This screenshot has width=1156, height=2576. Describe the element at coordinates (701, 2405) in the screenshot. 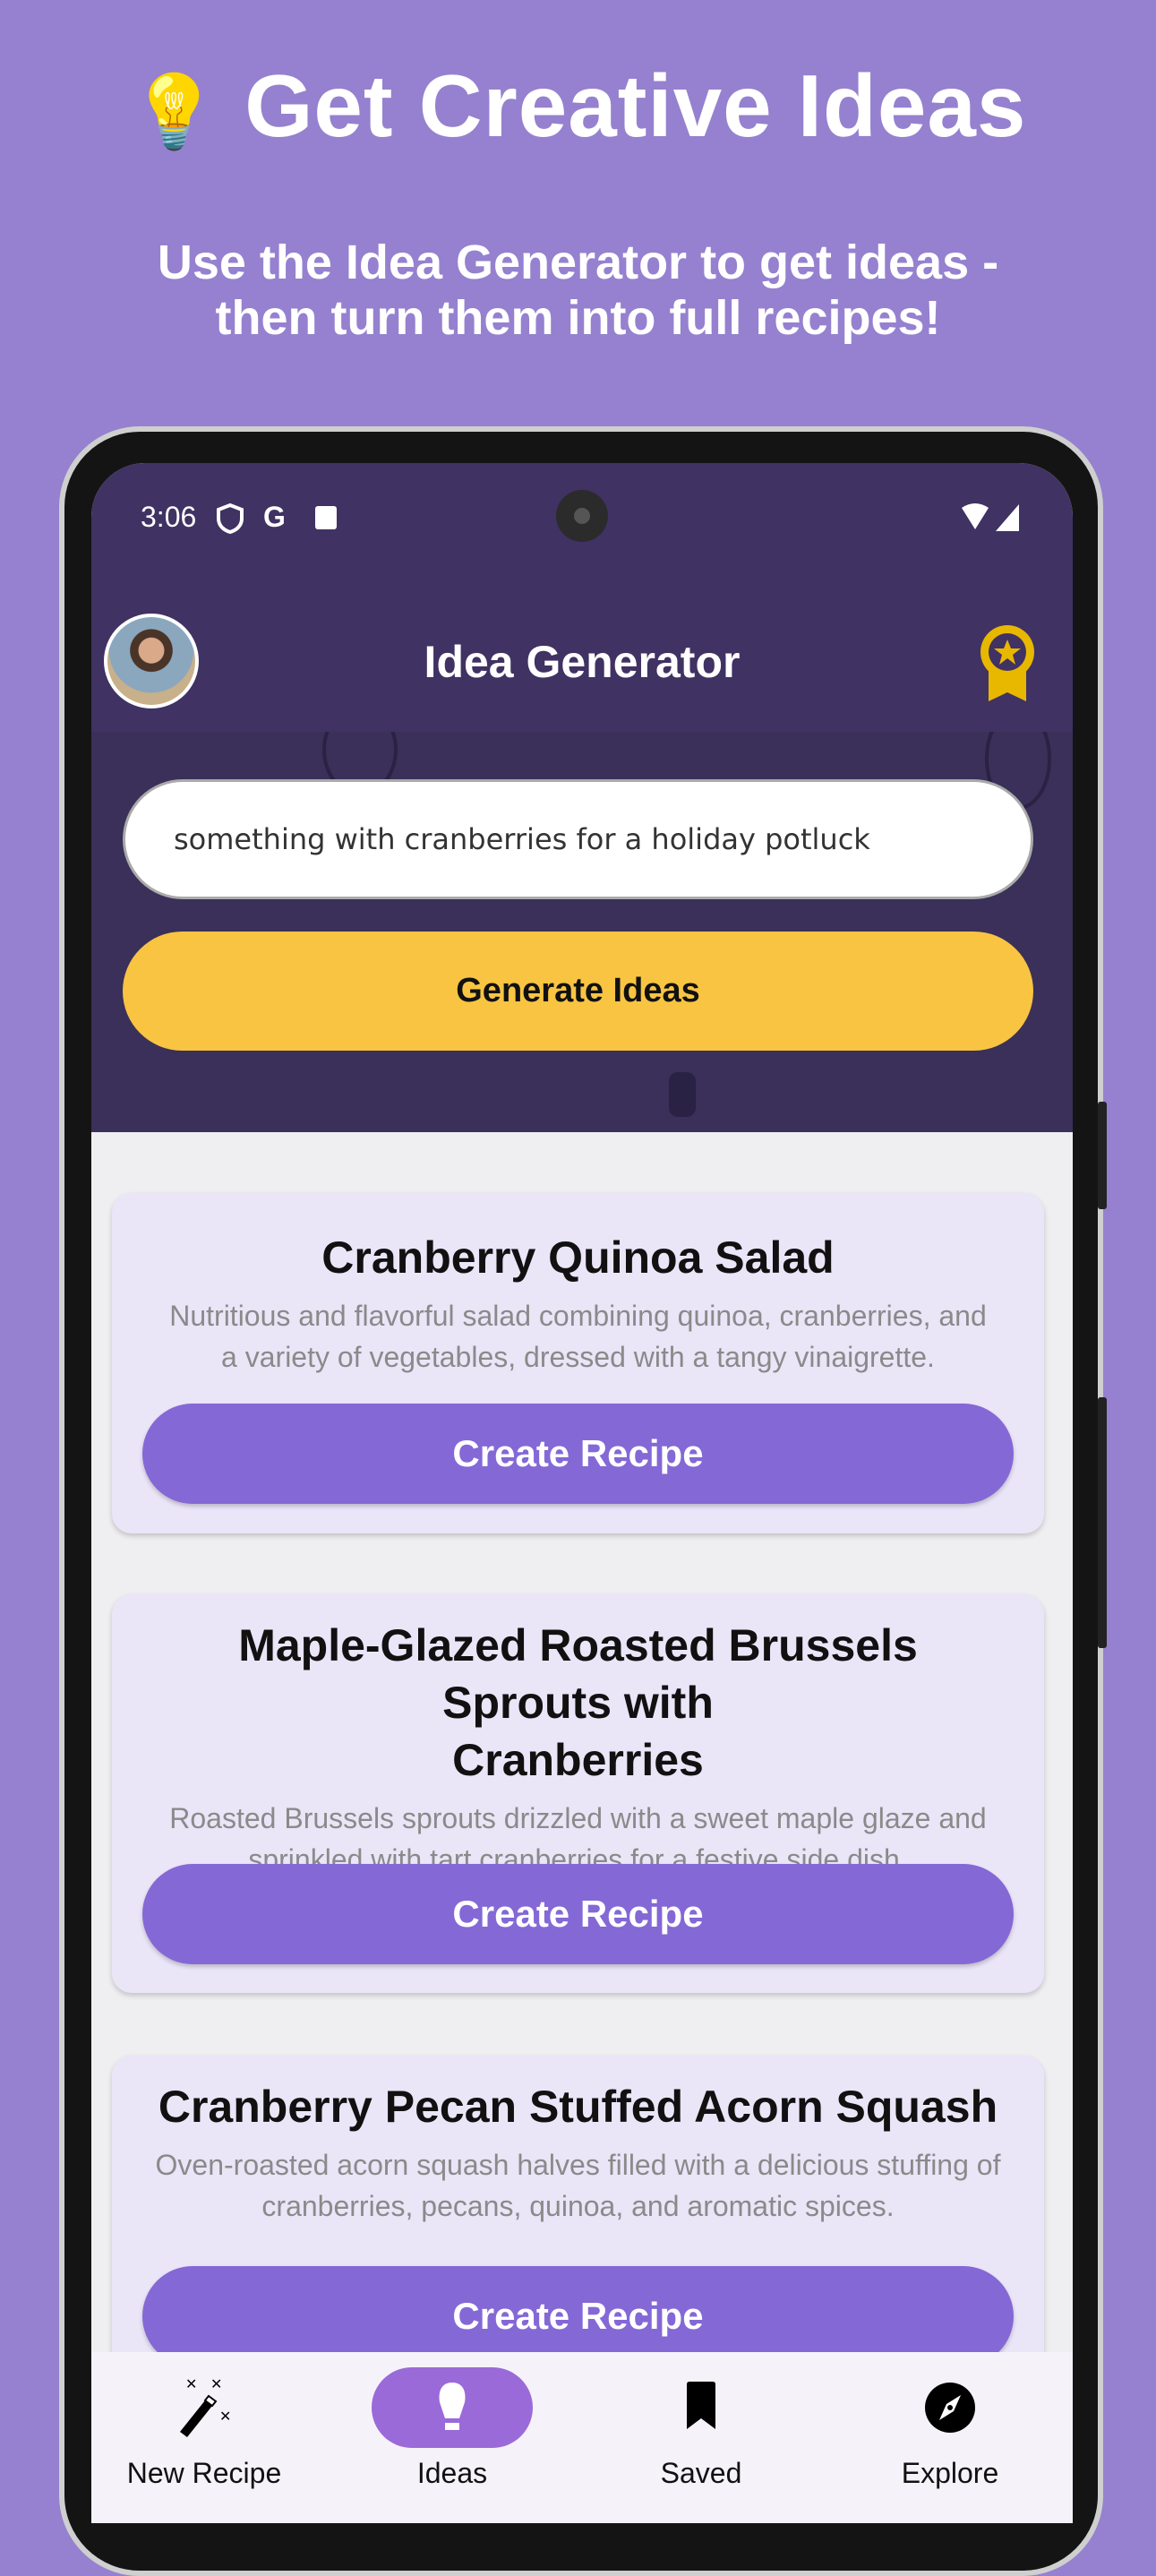

I see `bookmark-icon` at that location.